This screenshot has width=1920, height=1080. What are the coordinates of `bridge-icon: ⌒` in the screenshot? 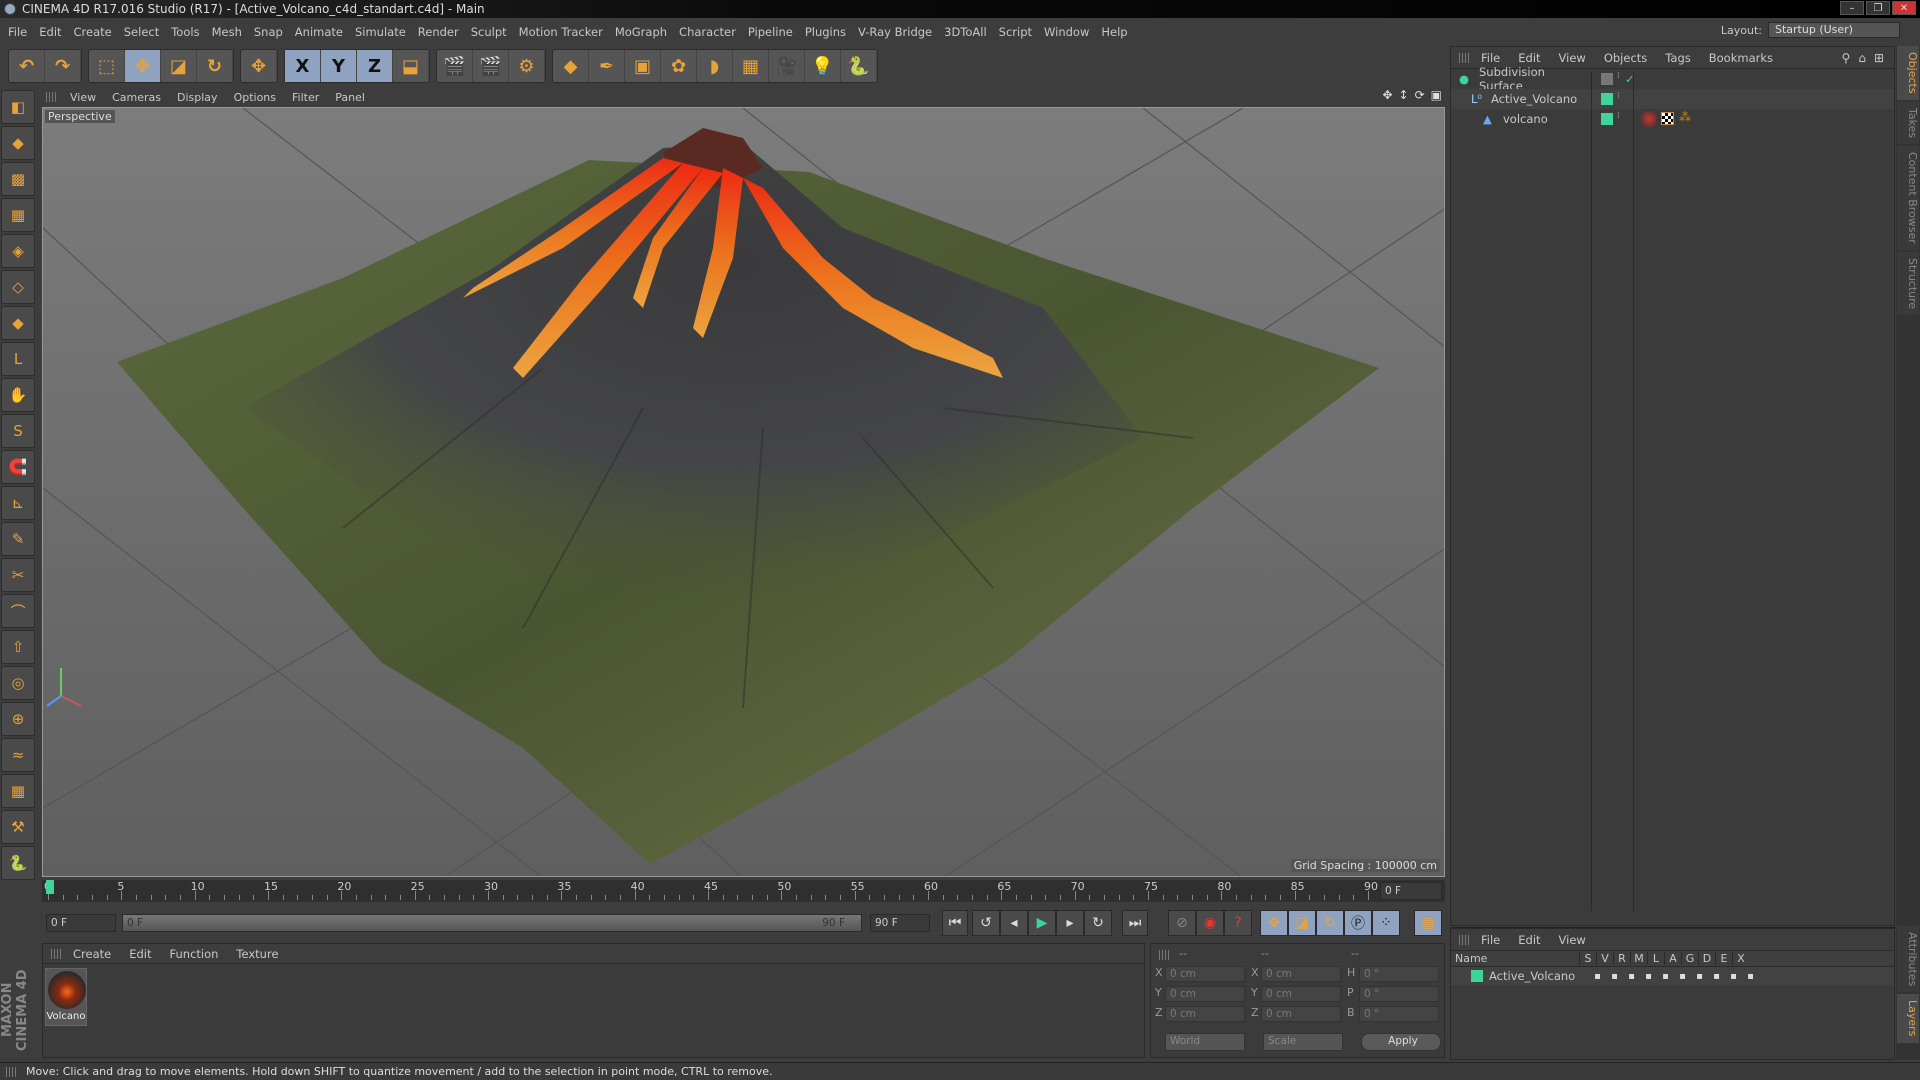 It's located at (18, 611).